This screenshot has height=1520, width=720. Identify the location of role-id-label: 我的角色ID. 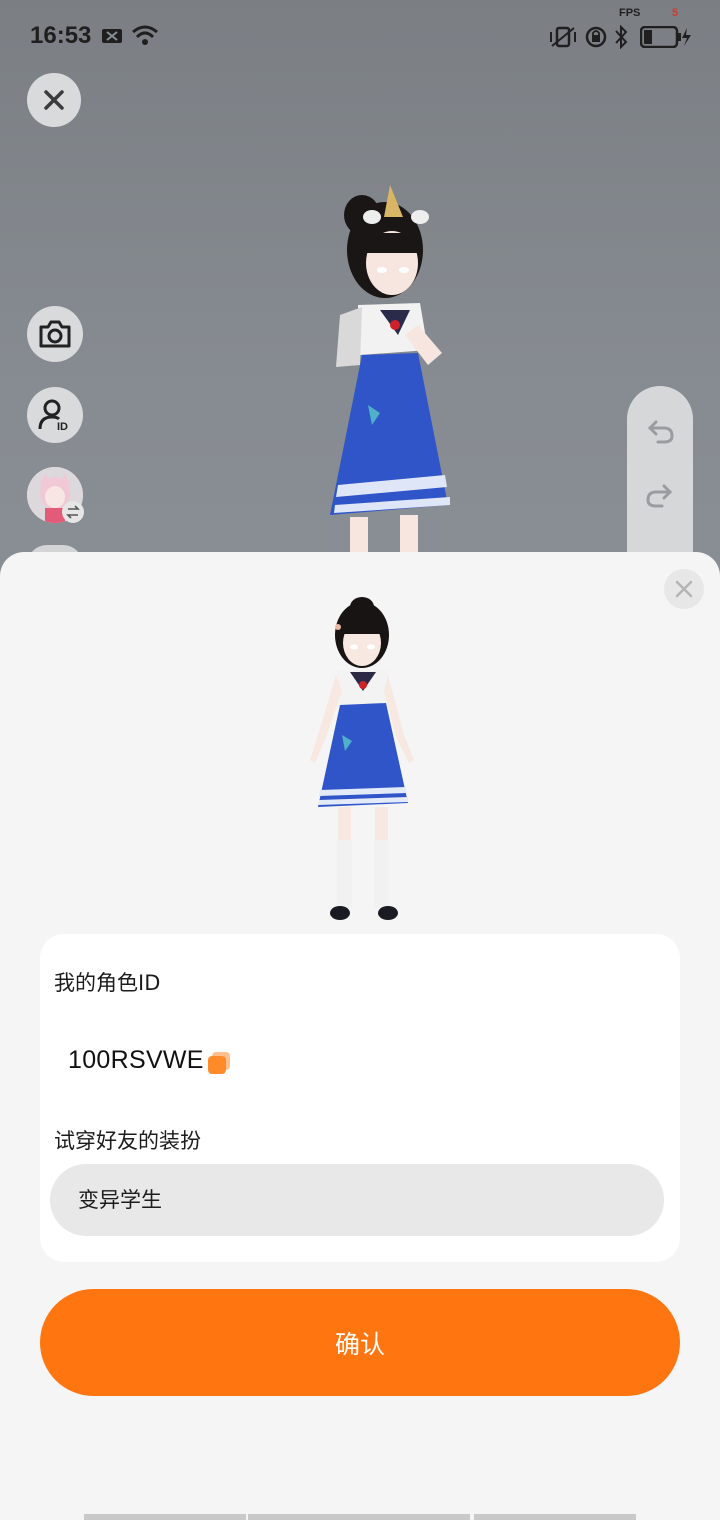
(107, 983).